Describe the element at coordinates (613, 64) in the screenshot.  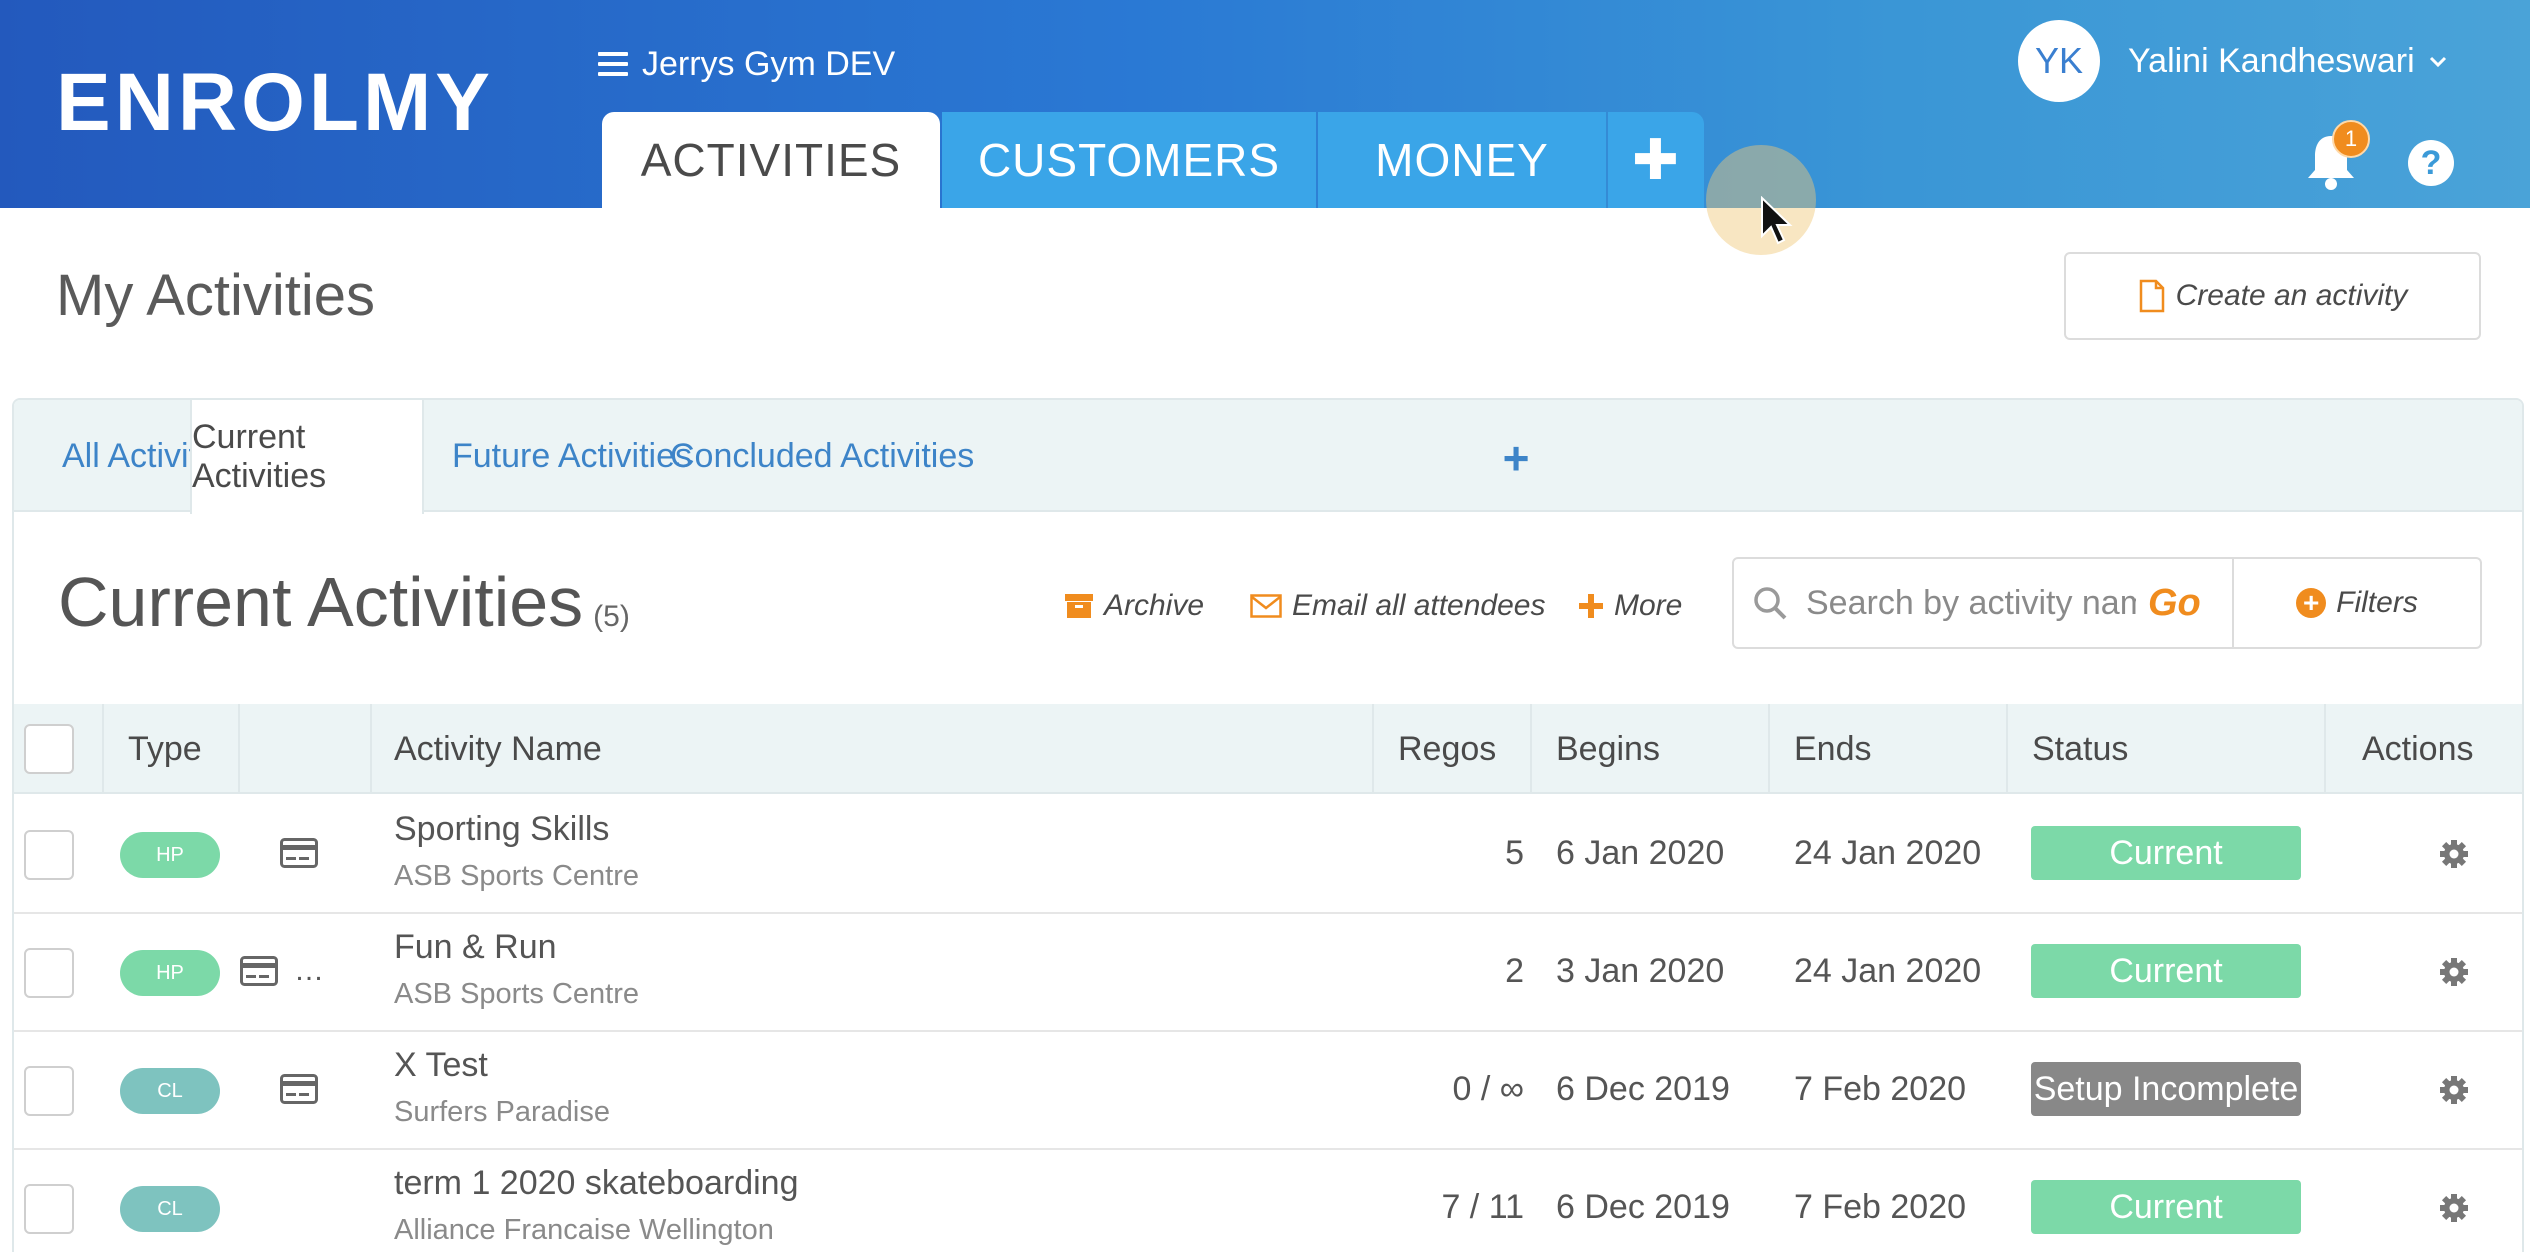
I see `hamburger-icon` at that location.